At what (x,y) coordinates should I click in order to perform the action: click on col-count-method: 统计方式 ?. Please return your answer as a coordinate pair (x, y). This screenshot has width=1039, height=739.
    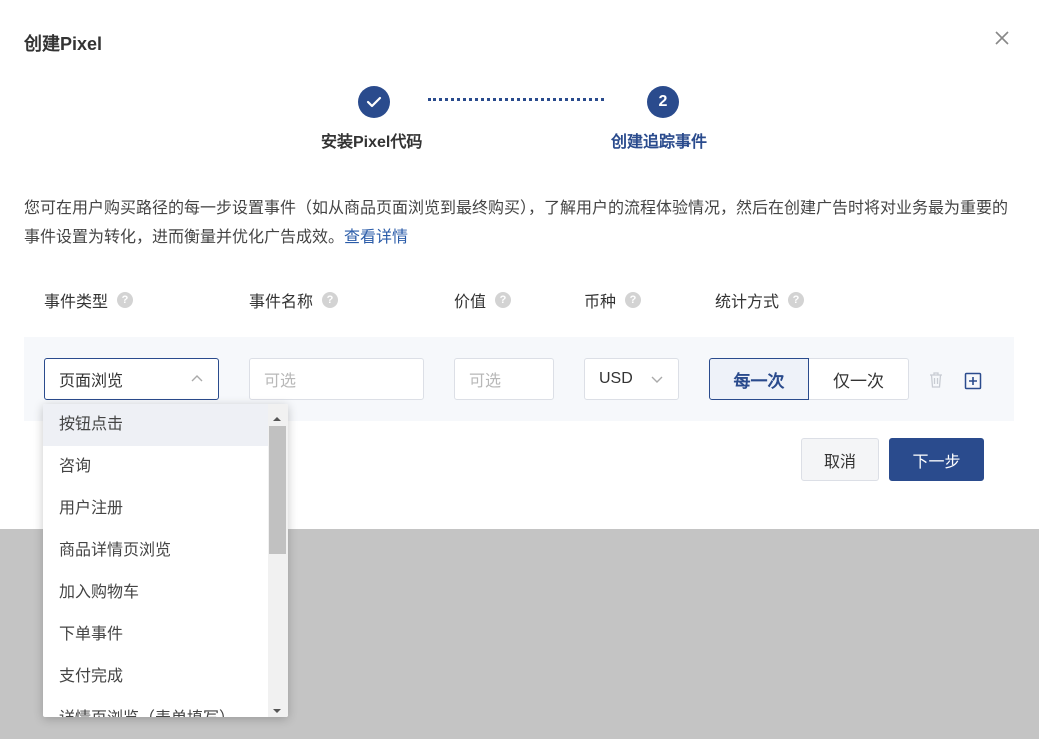
    Looking at the image, I should click on (760, 300).